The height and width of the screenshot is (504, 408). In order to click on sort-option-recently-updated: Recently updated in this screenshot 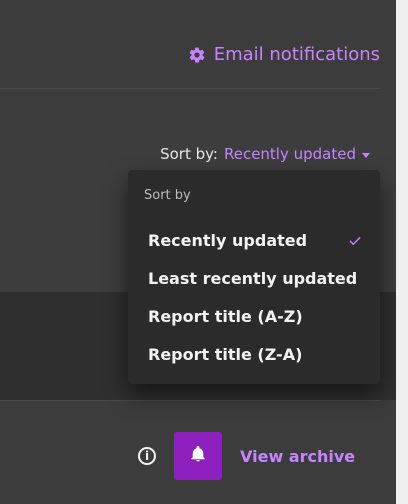, I will do `click(254, 240)`.